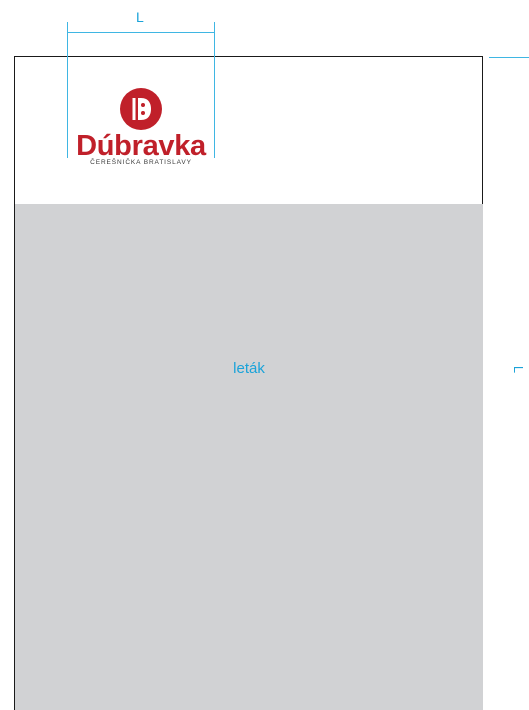  Describe the element at coordinates (519, 369) in the screenshot. I see `side-dimension-label: L` at that location.